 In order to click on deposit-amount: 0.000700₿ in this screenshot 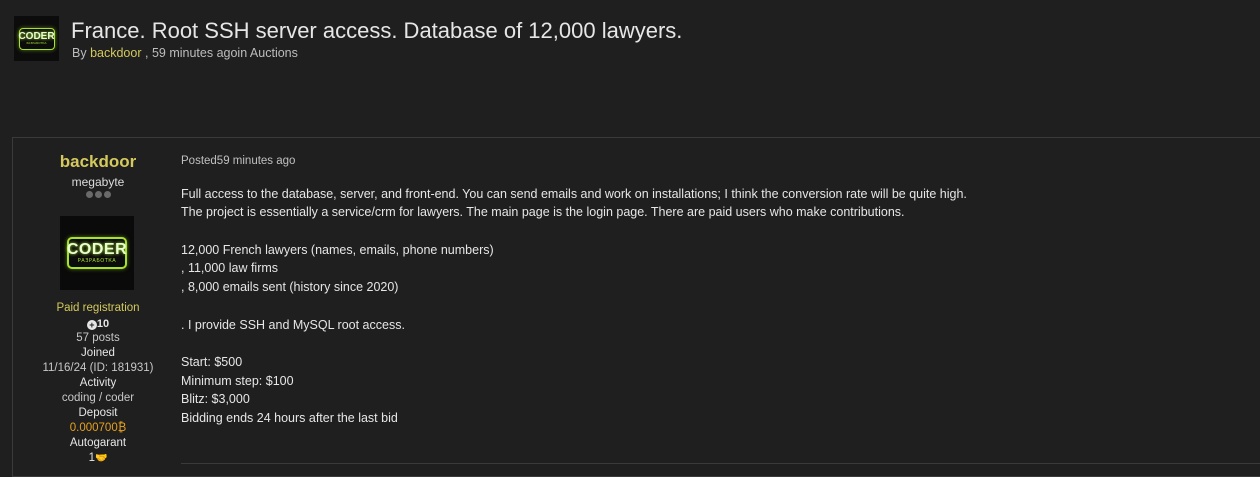, I will do `click(98, 428)`.